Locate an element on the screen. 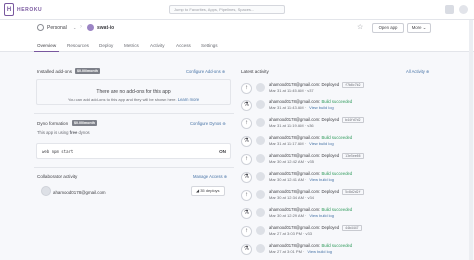 The width and height of the screenshot is (474, 260). addons-title: Installed add-ons is located at coordinates (54, 71).